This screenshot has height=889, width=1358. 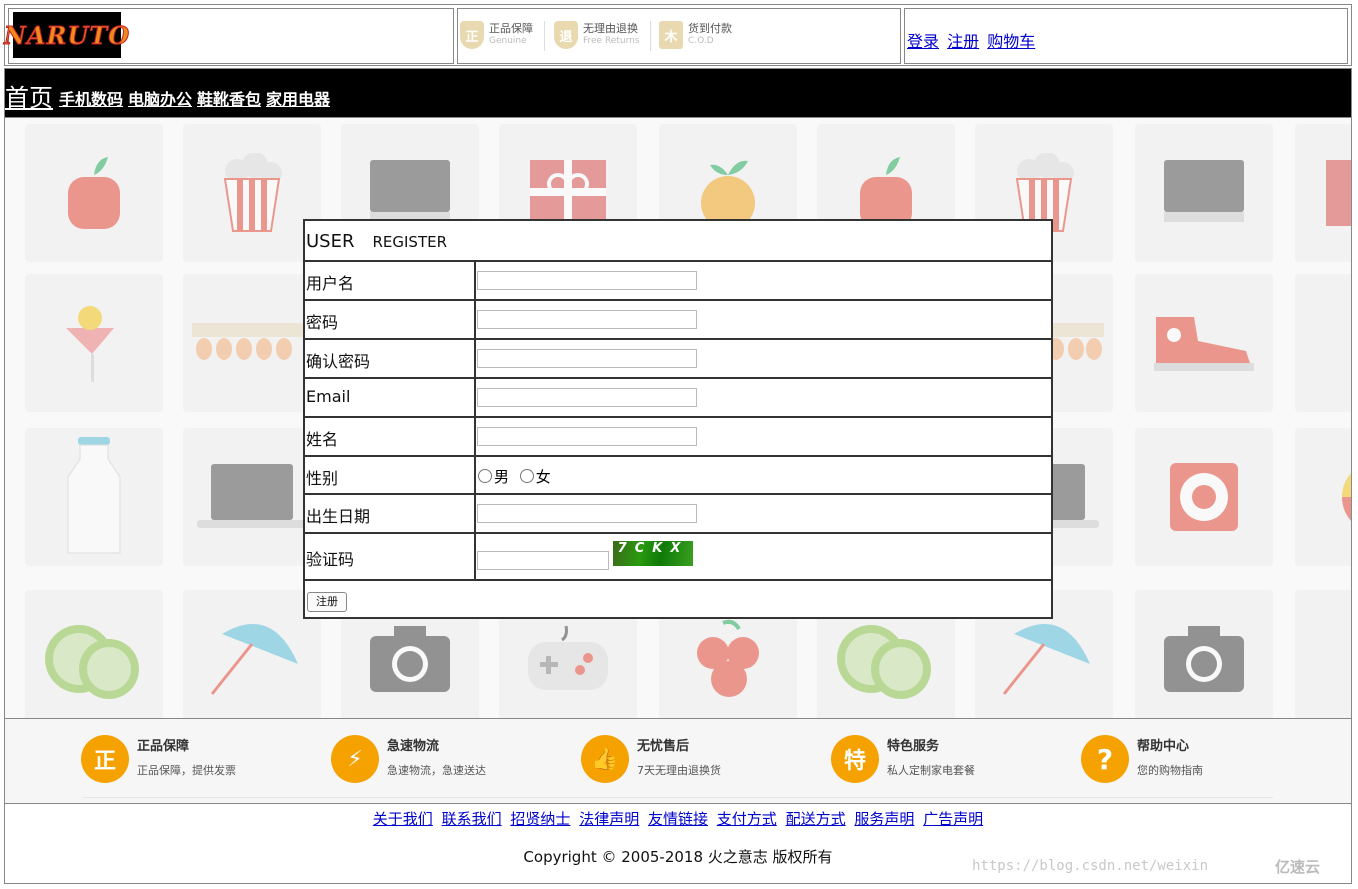 I want to click on special-service-icon: 特, so click(x=855, y=759).